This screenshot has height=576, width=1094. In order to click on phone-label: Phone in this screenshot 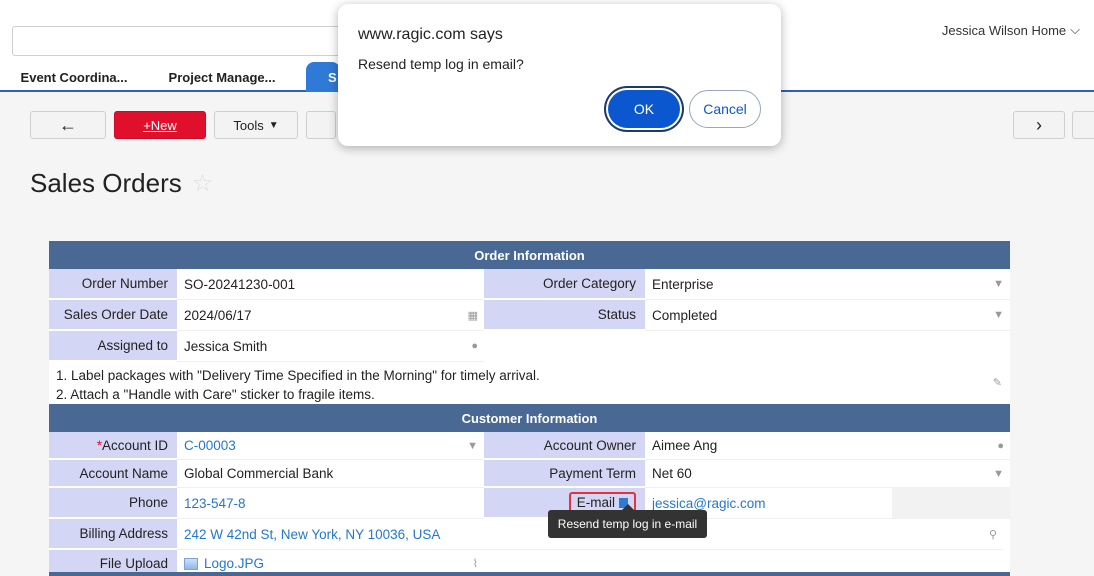, I will do `click(113, 503)`.